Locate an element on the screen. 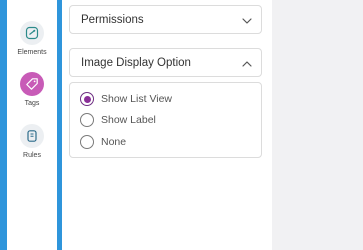  radio-option-none: None is located at coordinates (103, 142).